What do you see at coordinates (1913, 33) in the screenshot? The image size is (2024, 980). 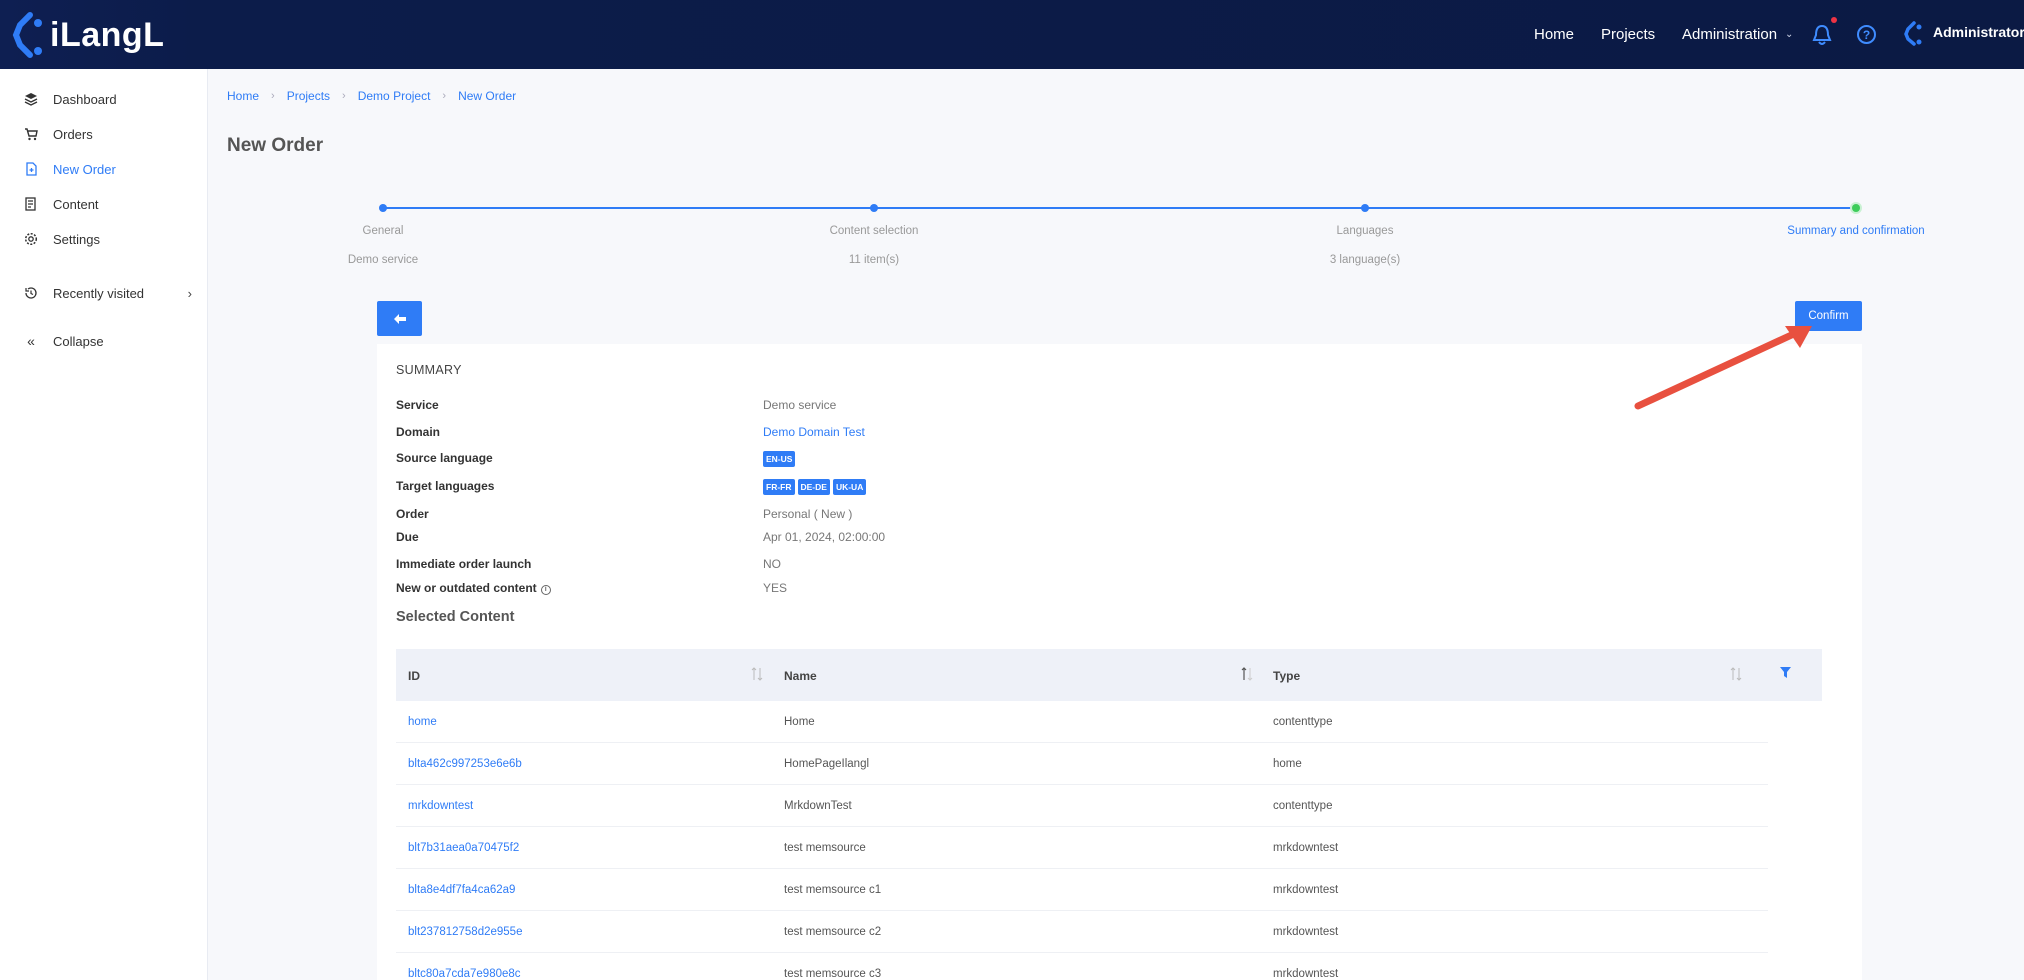 I see `user-avatar-icon` at bounding box center [1913, 33].